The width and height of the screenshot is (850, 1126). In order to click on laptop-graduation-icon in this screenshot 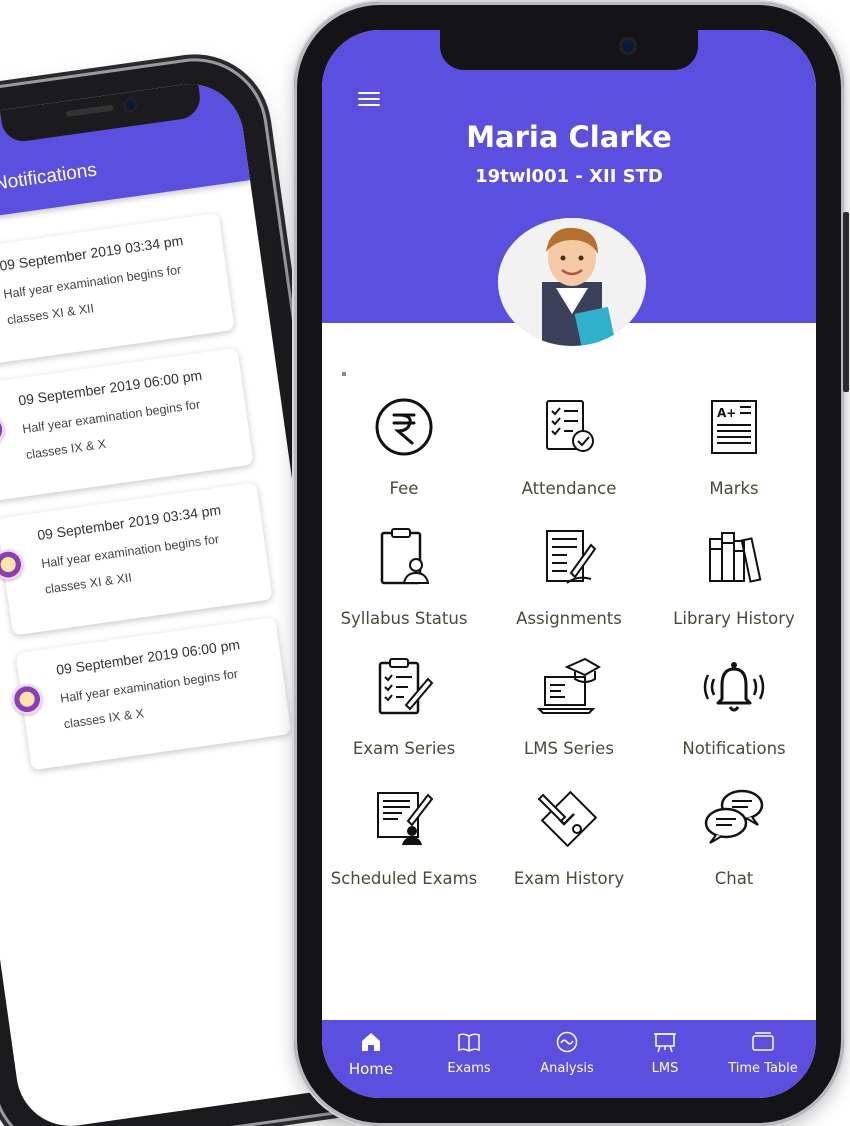, I will do `click(569, 685)`.